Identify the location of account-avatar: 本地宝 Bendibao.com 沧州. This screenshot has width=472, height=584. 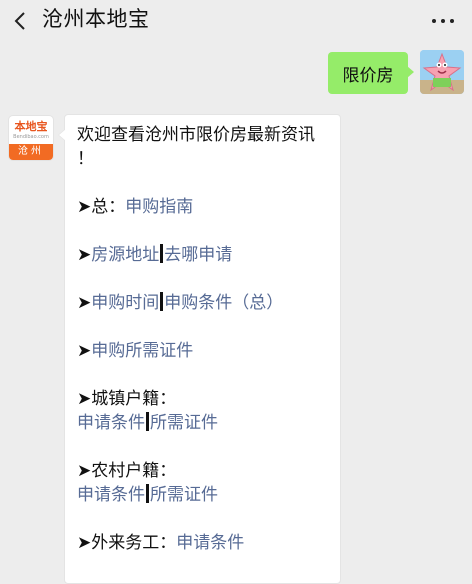
(31, 138).